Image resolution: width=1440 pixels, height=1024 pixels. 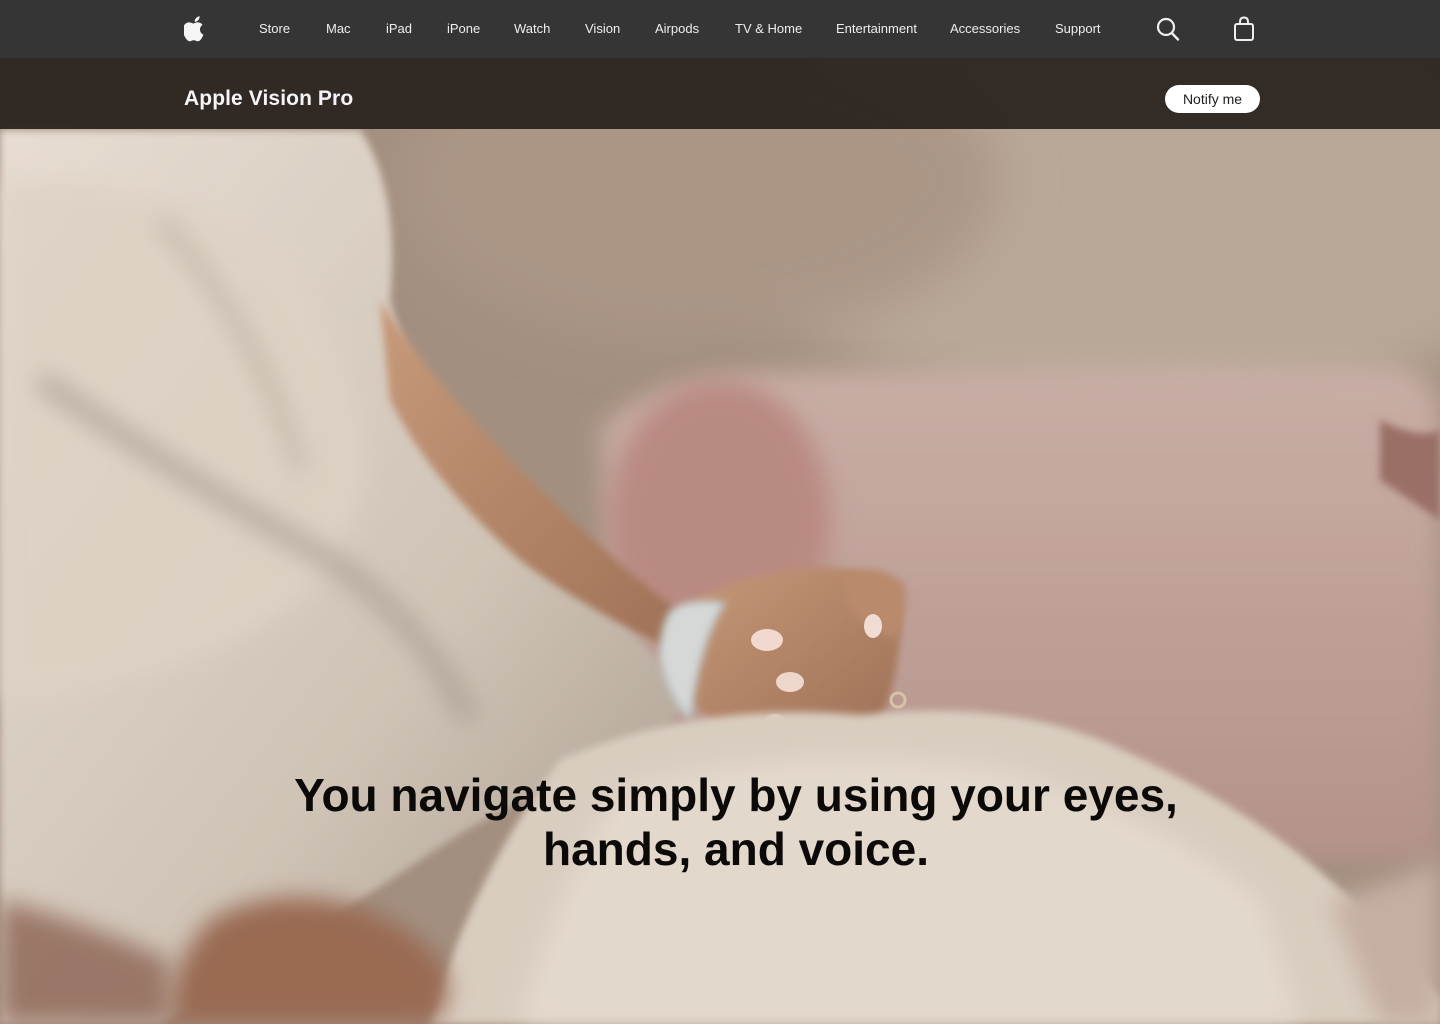 I want to click on nav-item-tv-home: TV & Home, so click(x=768, y=28).